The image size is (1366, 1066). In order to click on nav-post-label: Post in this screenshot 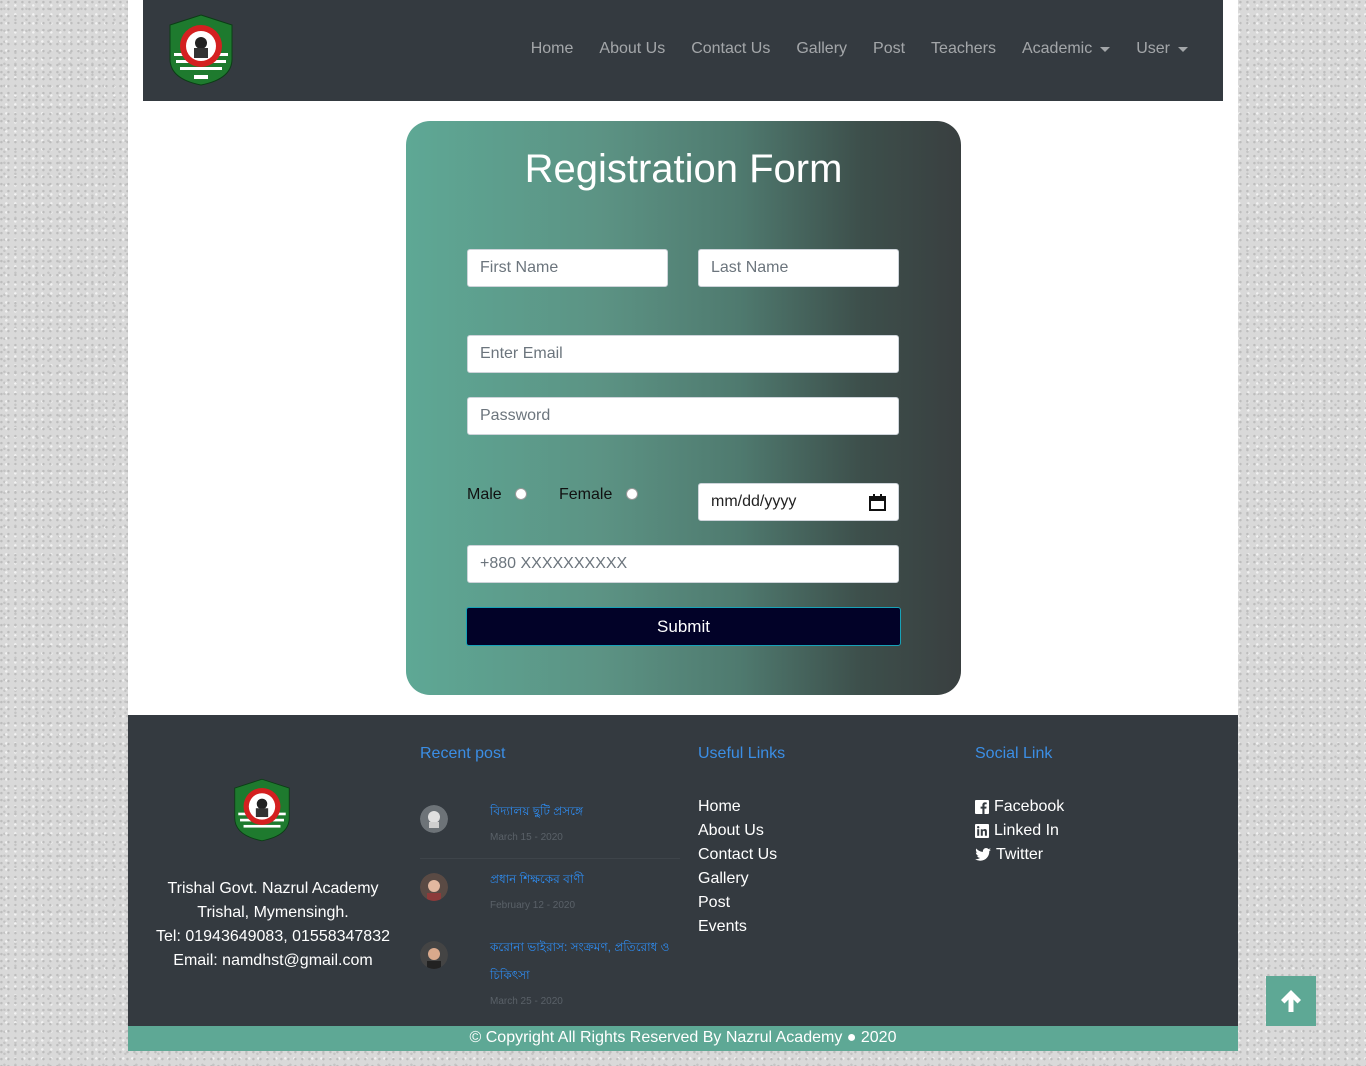, I will do `click(889, 48)`.